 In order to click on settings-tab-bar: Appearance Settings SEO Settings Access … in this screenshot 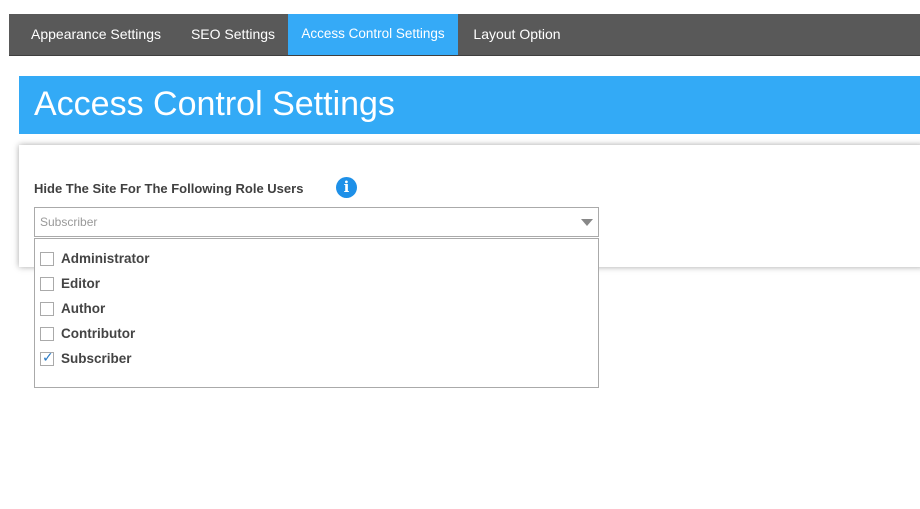, I will do `click(464, 35)`.